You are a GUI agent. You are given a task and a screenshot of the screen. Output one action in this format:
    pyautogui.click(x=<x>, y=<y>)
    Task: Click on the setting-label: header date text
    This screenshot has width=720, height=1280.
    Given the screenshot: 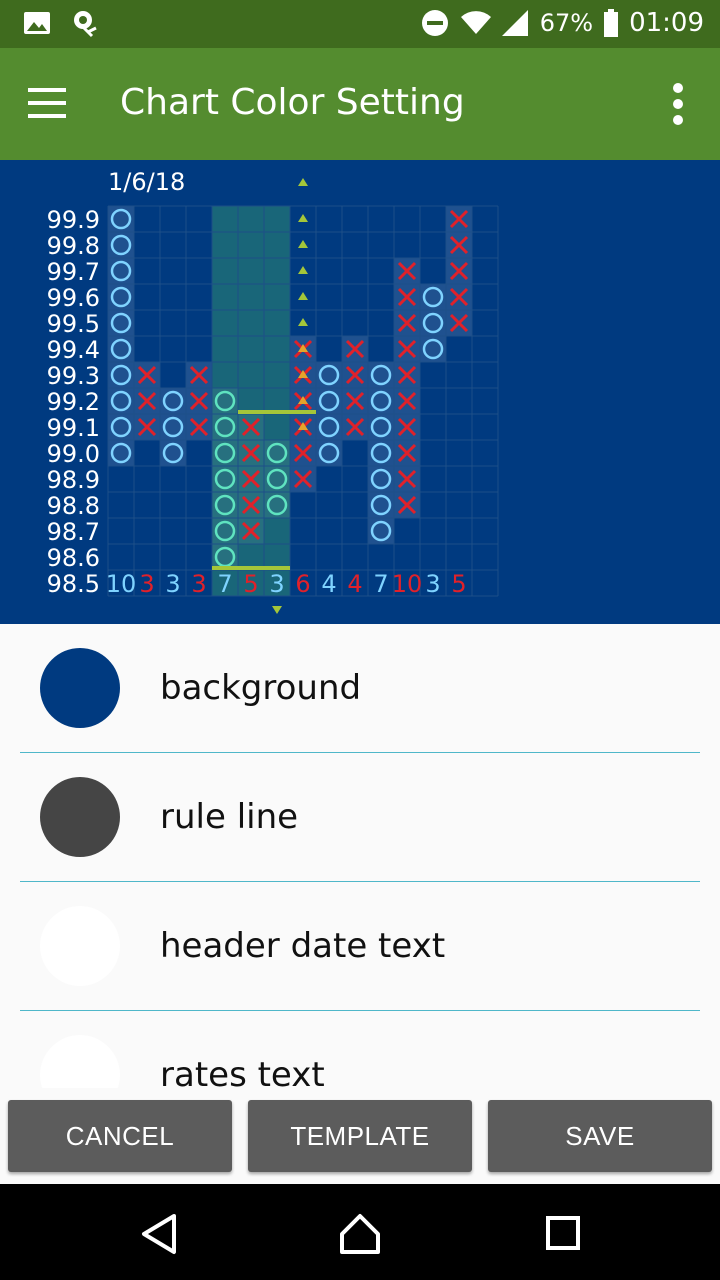 What is the action you would take?
    pyautogui.click(x=303, y=946)
    